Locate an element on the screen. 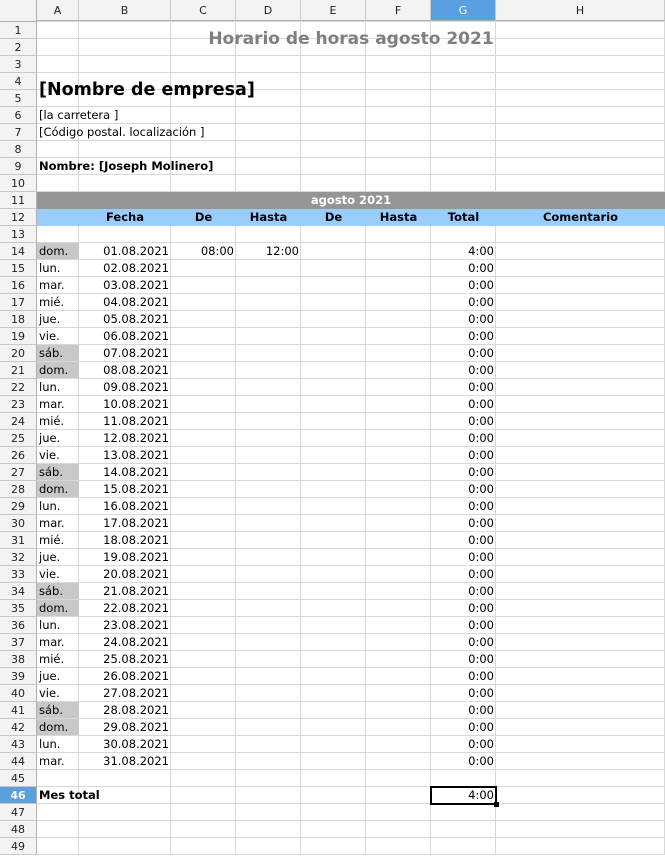 This screenshot has height=856, width=665. header-fecha: Fecha is located at coordinates (125, 217).